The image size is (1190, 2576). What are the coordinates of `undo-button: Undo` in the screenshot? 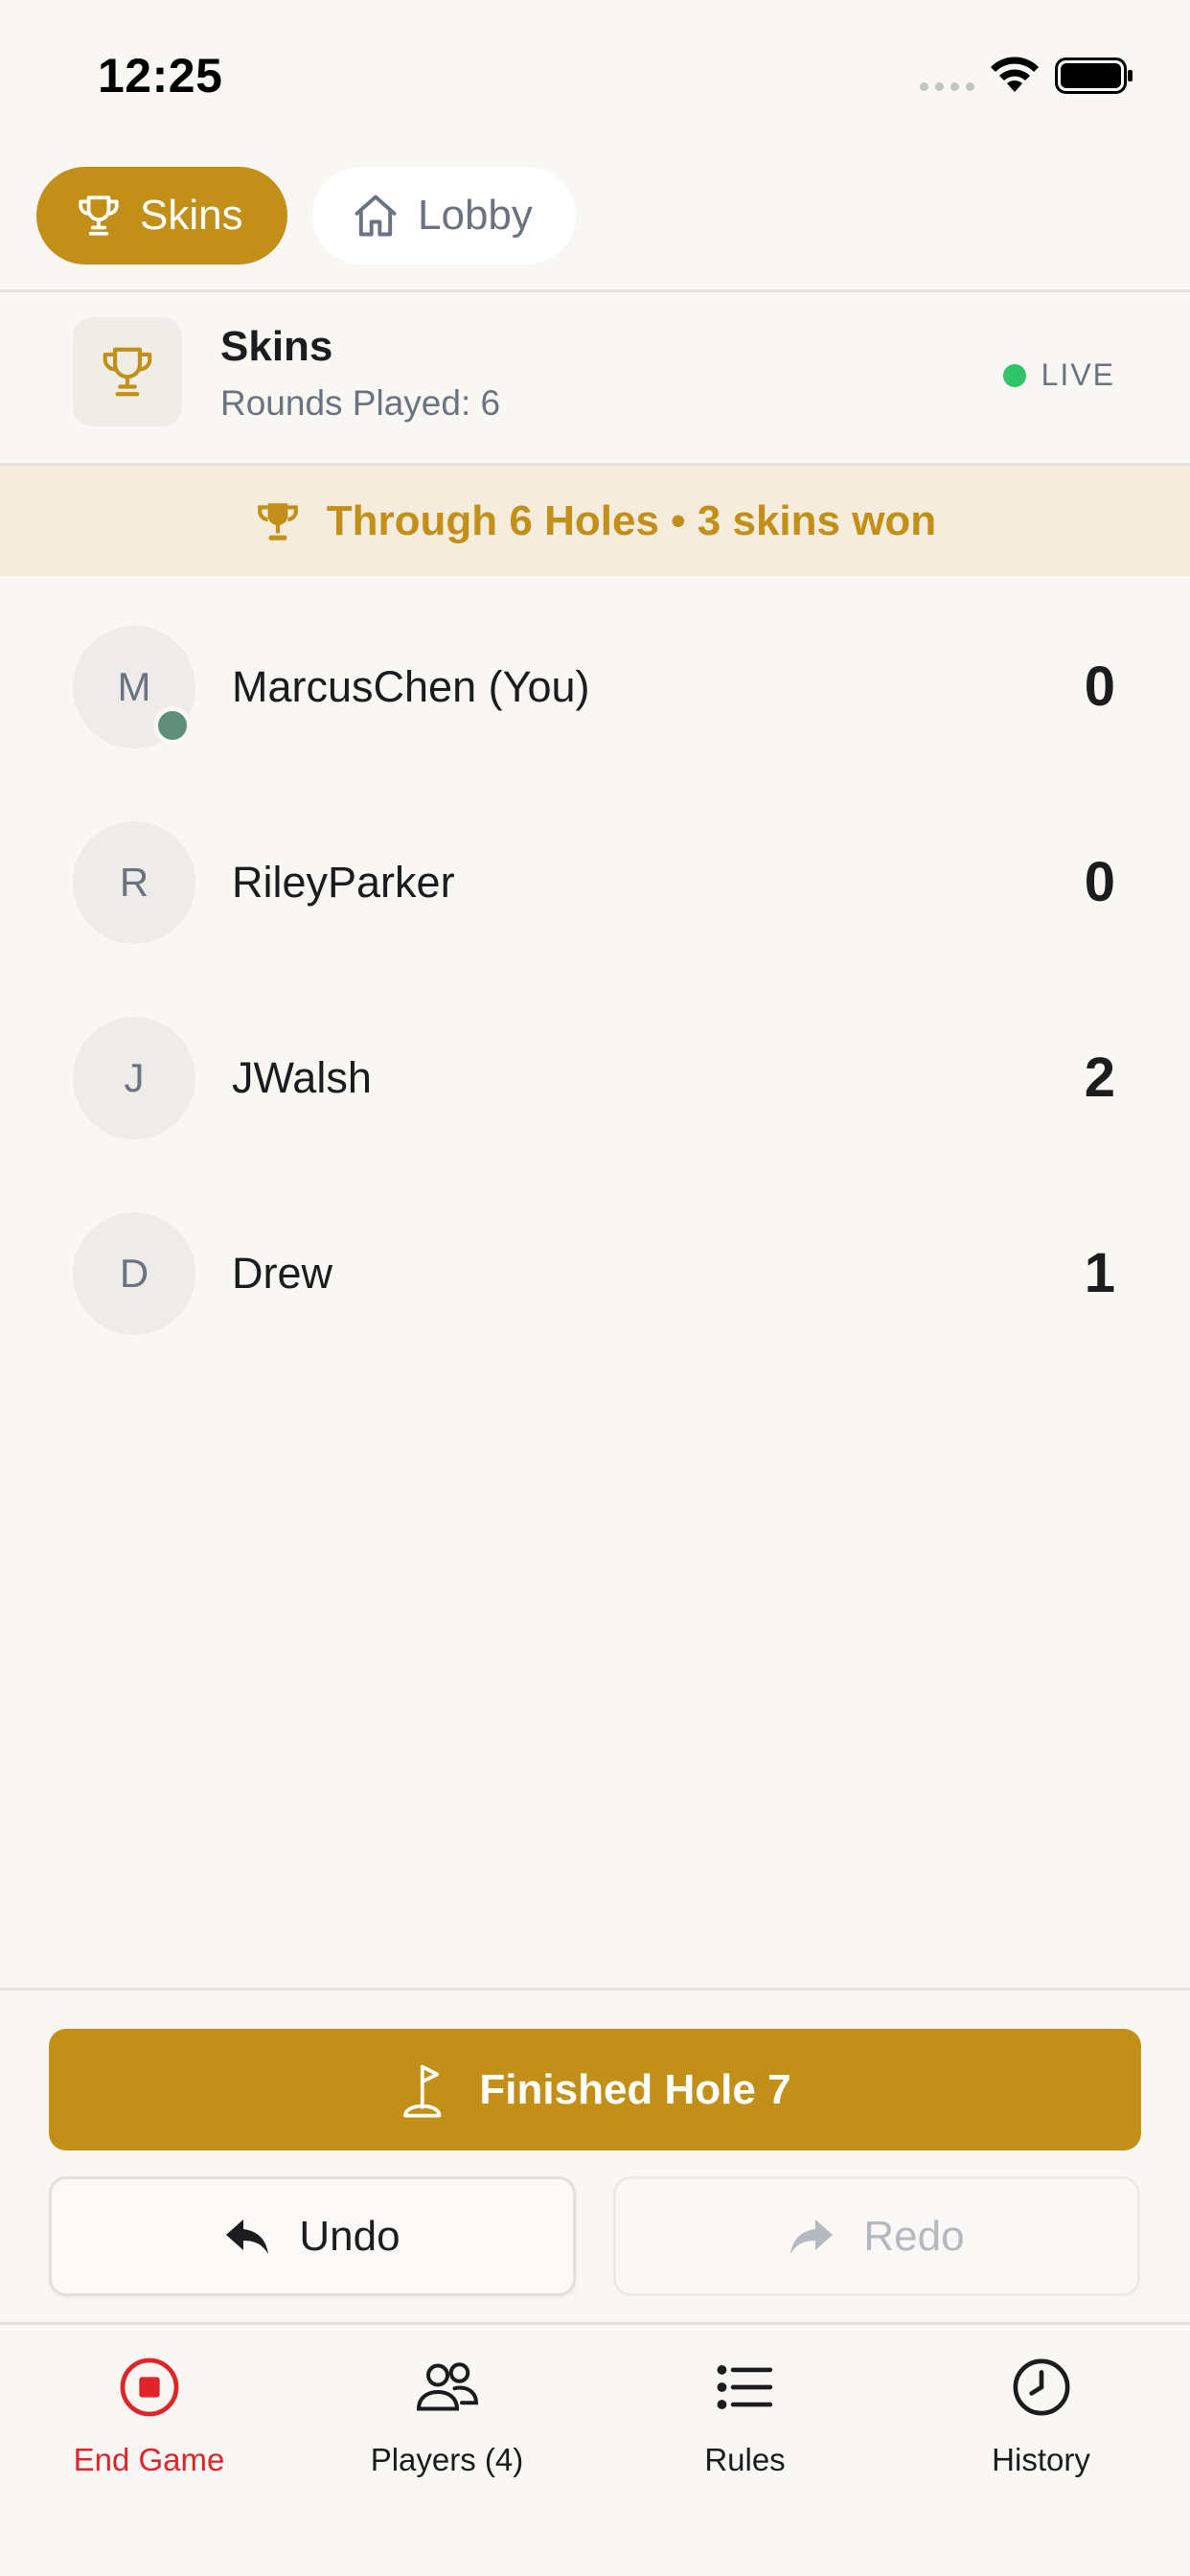 It's located at (312, 2236).